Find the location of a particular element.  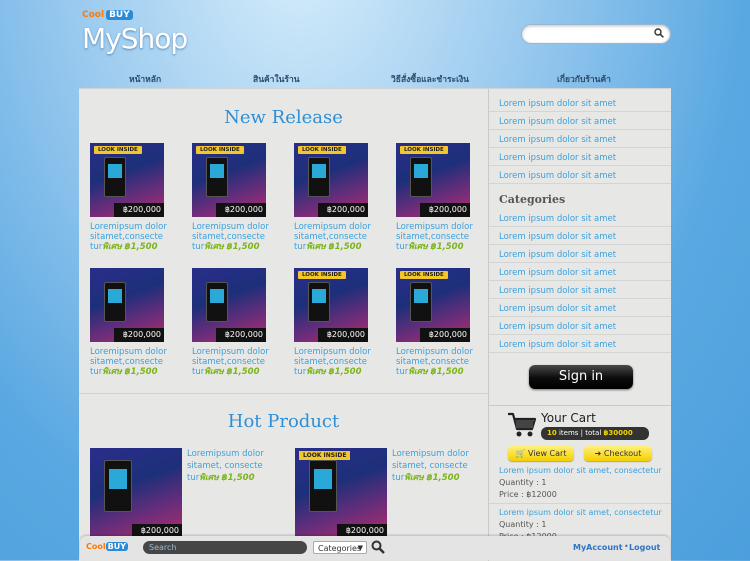

cart-summary: 10 items | total ฿30000 is located at coordinates (595, 433).